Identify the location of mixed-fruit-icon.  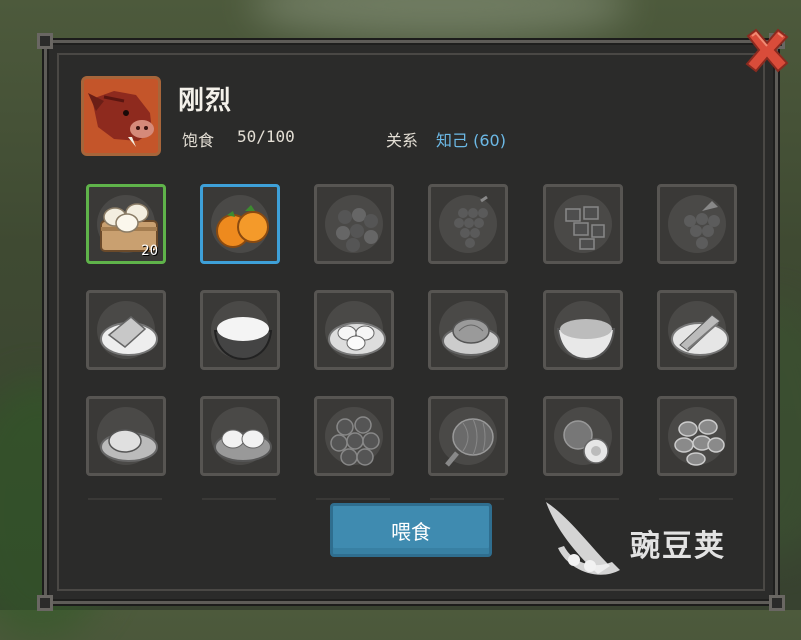
(585, 228).